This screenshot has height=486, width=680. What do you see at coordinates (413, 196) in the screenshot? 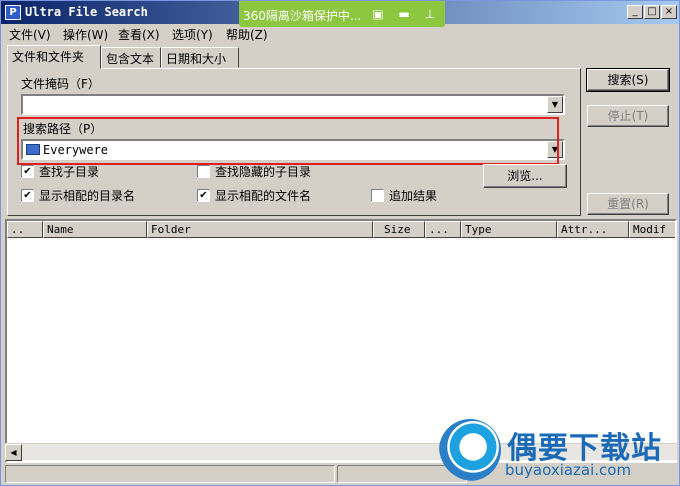
I see `option-append-results-label: 追加结果` at bounding box center [413, 196].